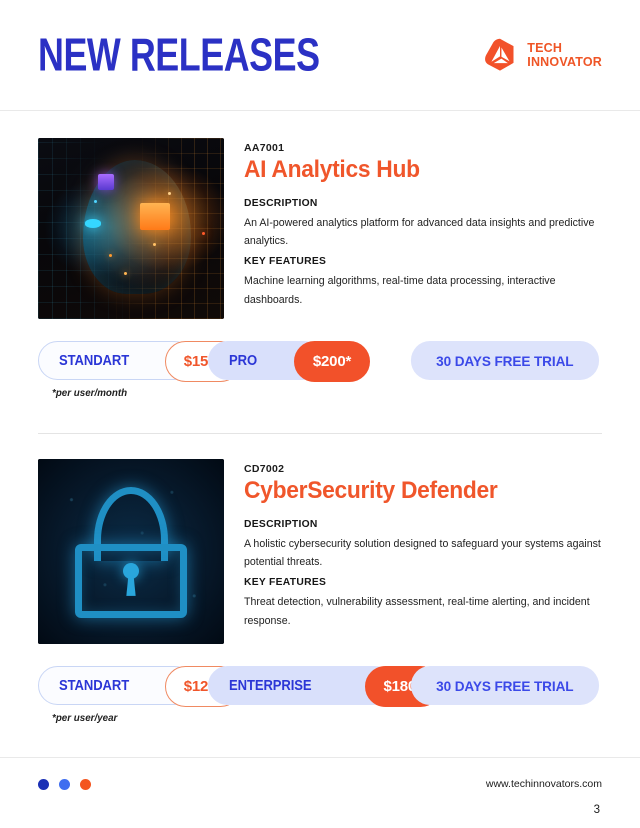  I want to click on page-header: NEW RELEASES TECH INNOVATOR, so click(320, 55).